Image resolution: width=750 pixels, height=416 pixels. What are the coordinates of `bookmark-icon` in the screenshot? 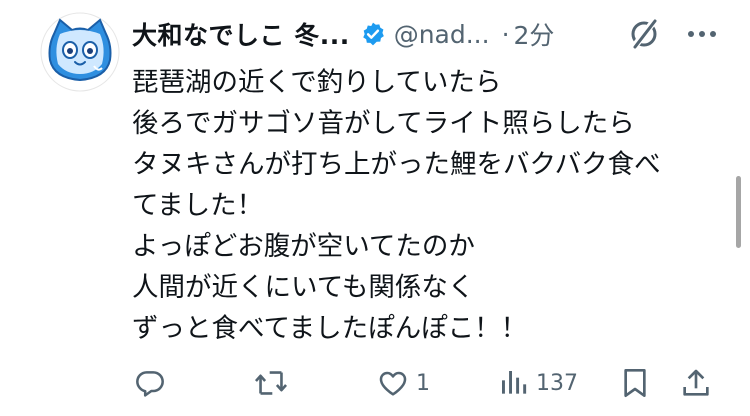 It's located at (635, 383).